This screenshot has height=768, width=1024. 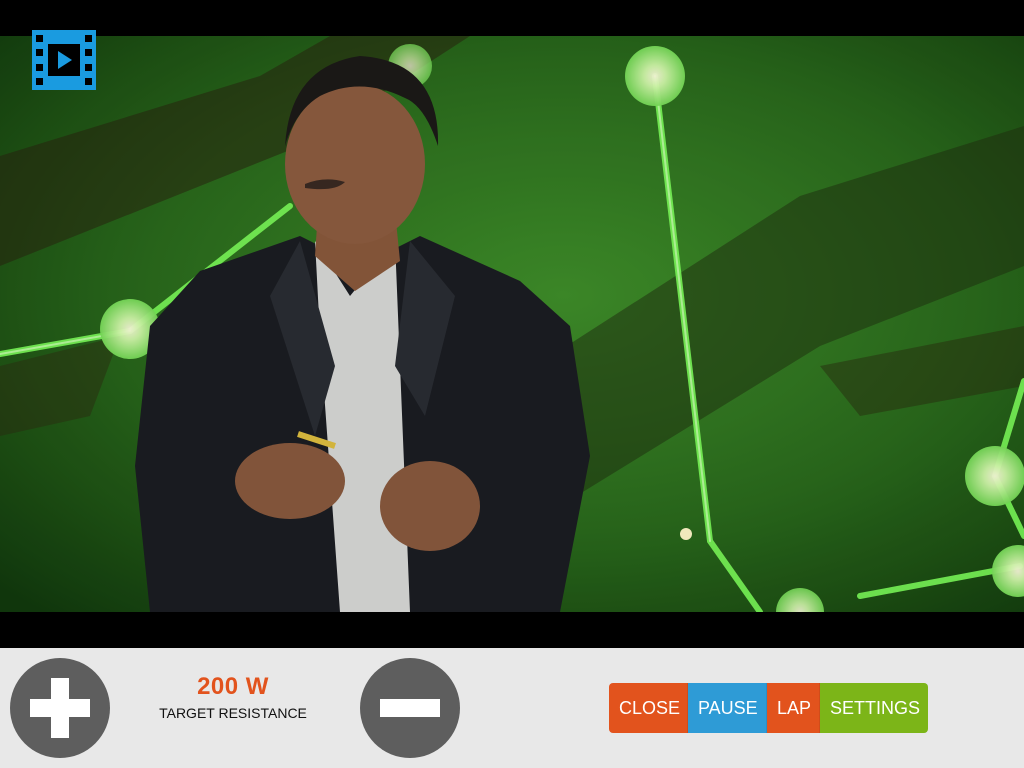 What do you see at coordinates (64, 60) in the screenshot?
I see `film-play-icon` at bounding box center [64, 60].